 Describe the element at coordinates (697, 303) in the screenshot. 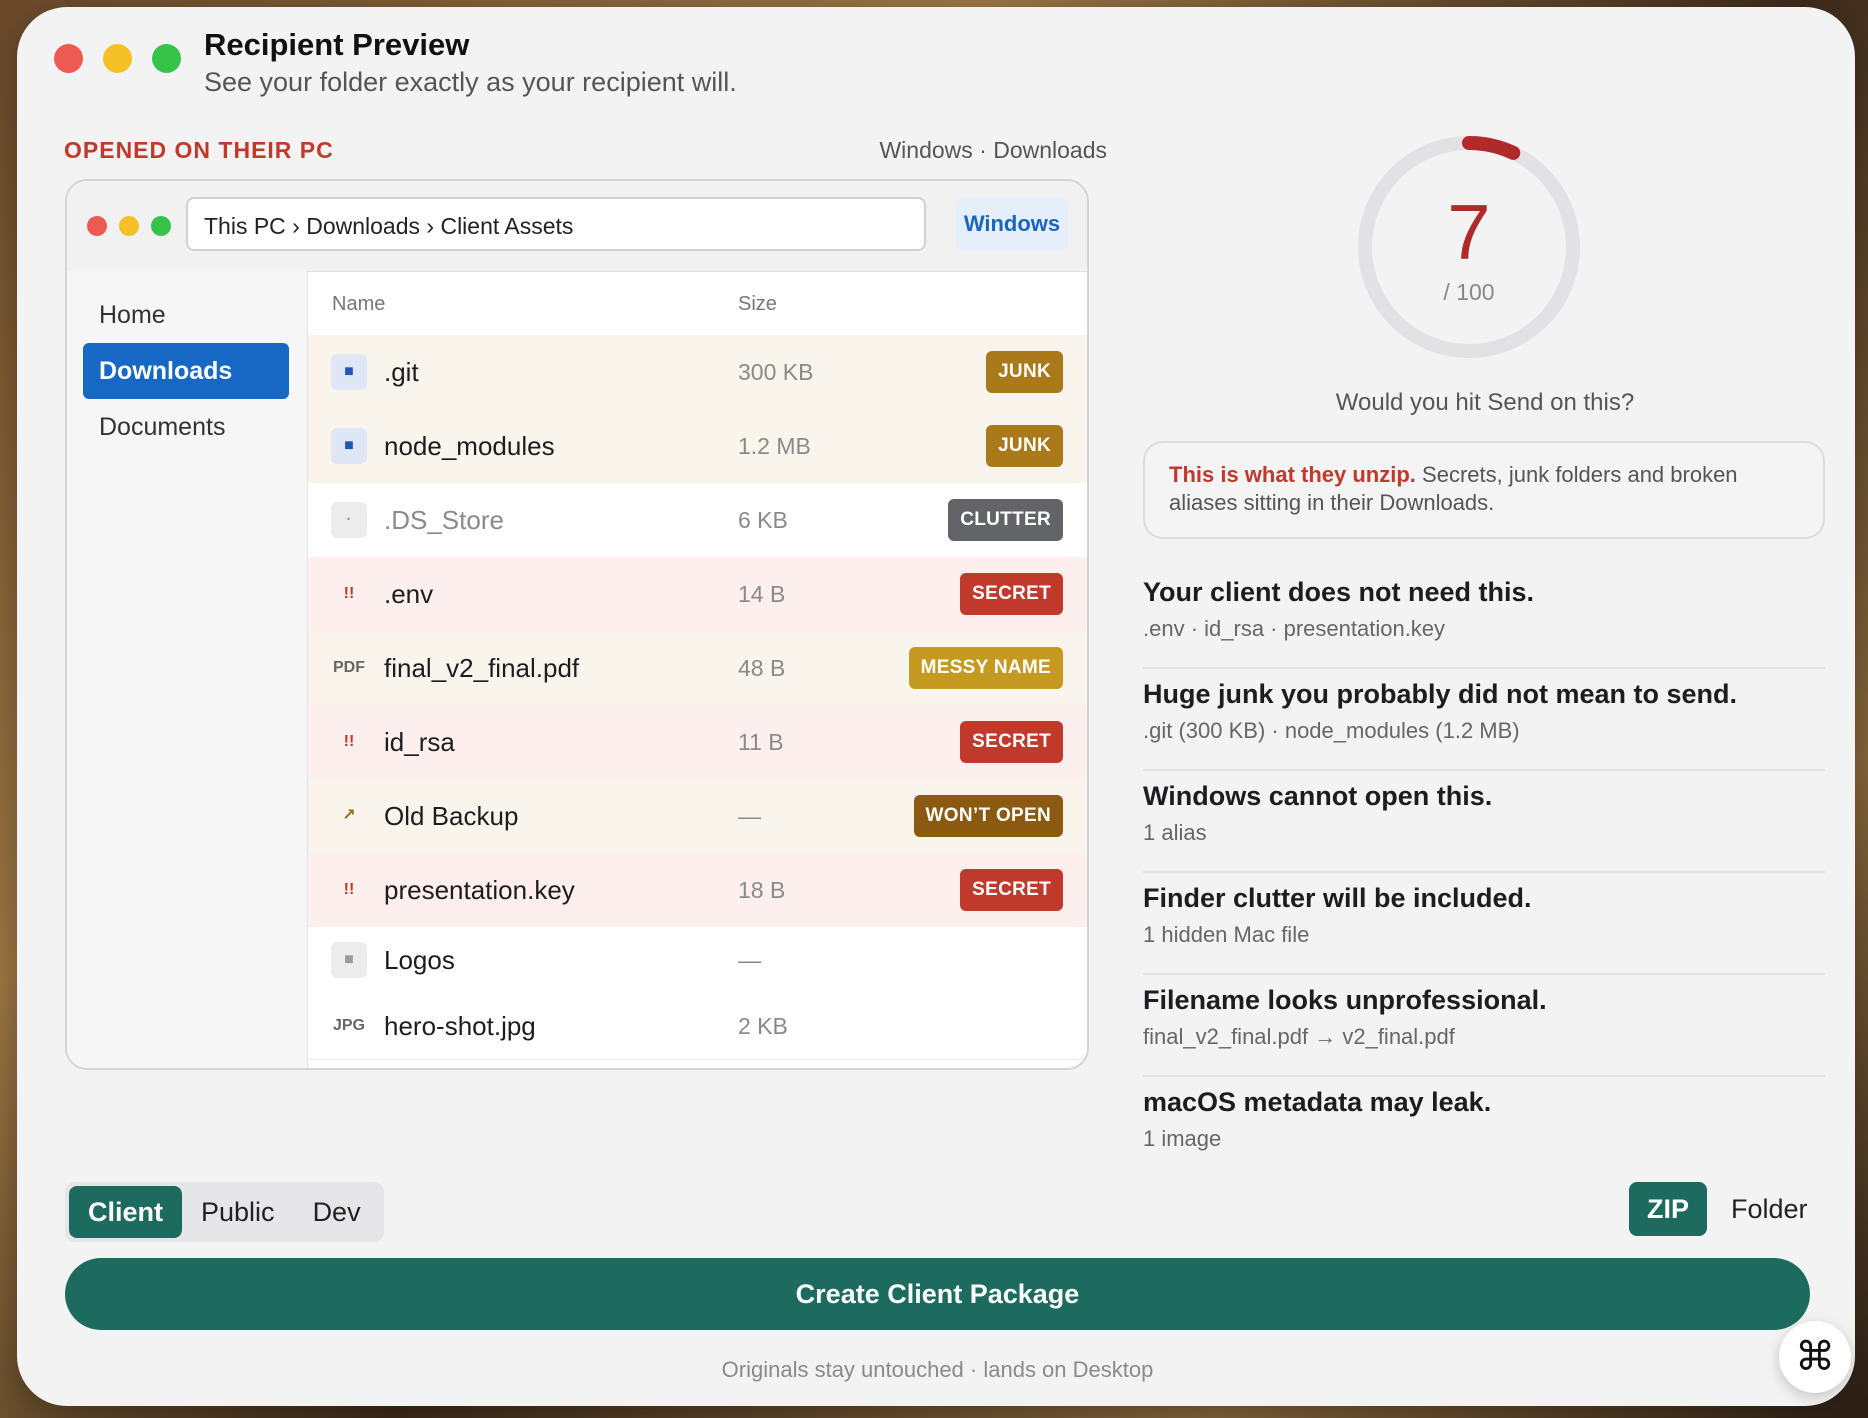

I see `file-list-header: Name Size` at that location.